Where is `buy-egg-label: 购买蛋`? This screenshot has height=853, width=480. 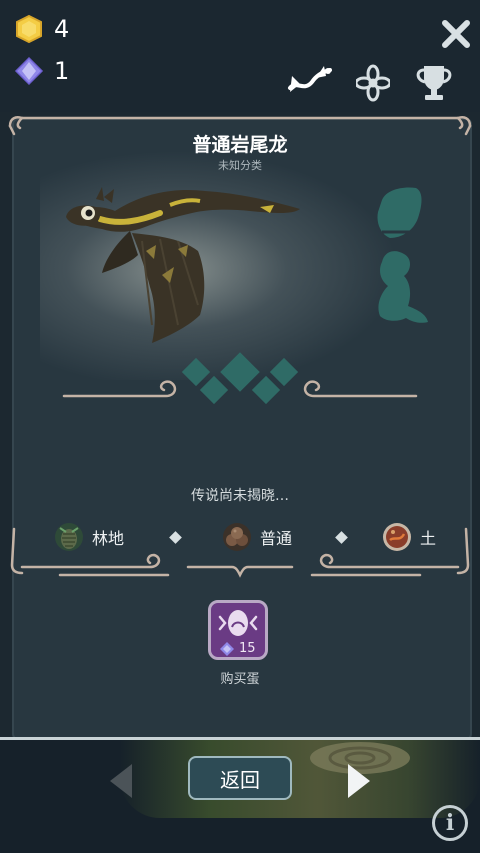 buy-egg-label: 购买蛋 is located at coordinates (240, 679).